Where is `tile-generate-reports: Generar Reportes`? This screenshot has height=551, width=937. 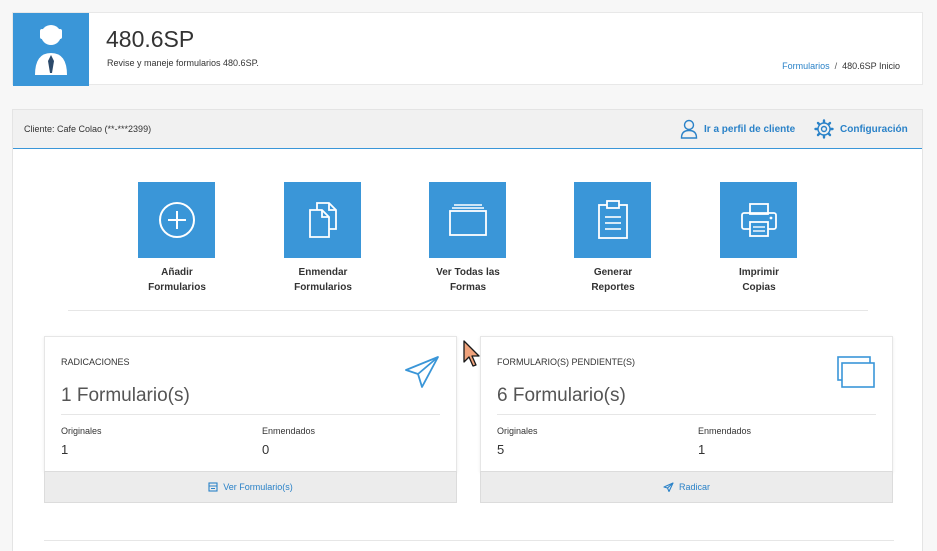
tile-generate-reports: Generar Reportes is located at coordinates (612, 238).